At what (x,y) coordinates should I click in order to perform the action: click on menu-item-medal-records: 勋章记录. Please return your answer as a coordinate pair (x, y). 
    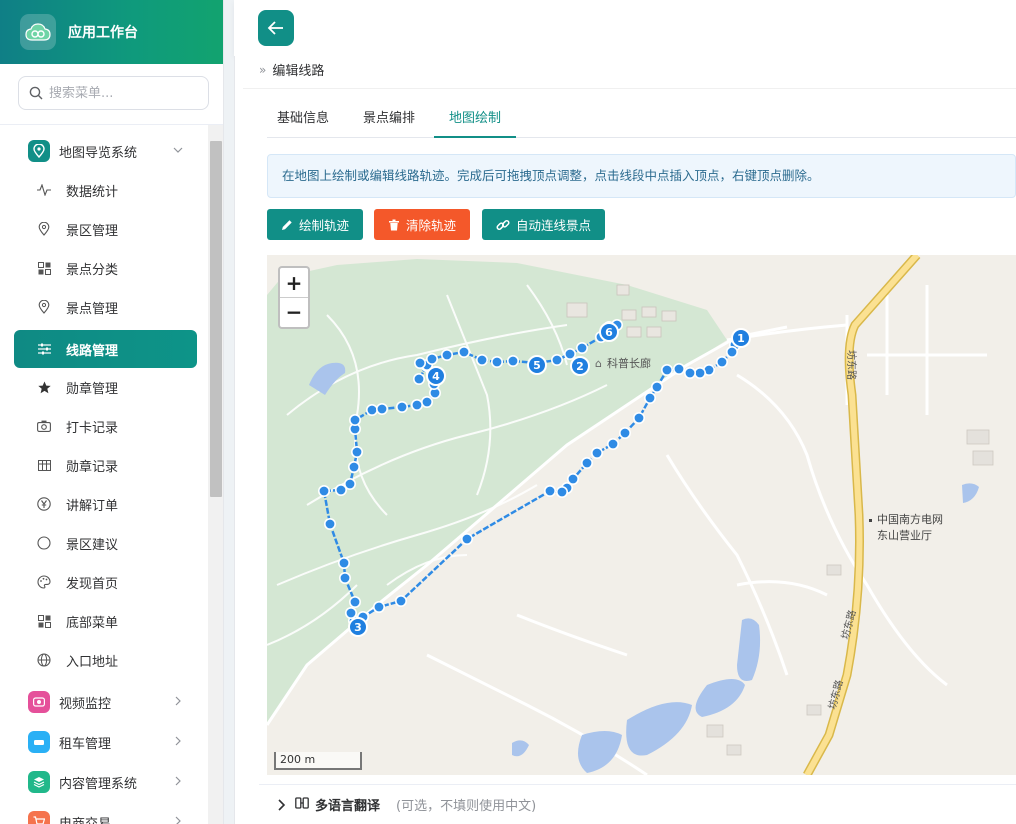
    Looking at the image, I should click on (105, 465).